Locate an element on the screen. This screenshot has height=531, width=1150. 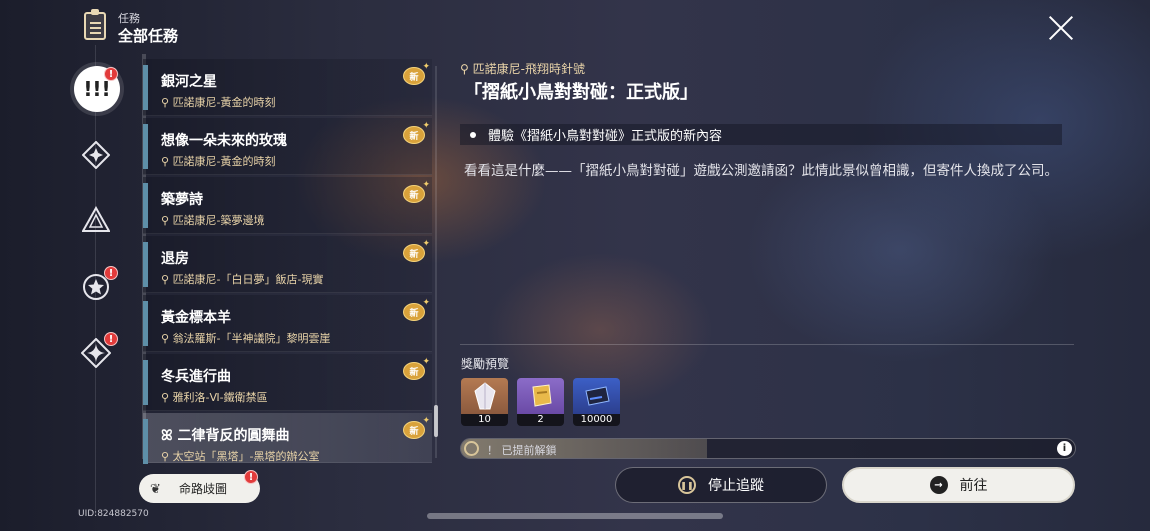
quest-detail-title: 「摺紙小鳥對對碰：正式版」 is located at coordinates (581, 92).